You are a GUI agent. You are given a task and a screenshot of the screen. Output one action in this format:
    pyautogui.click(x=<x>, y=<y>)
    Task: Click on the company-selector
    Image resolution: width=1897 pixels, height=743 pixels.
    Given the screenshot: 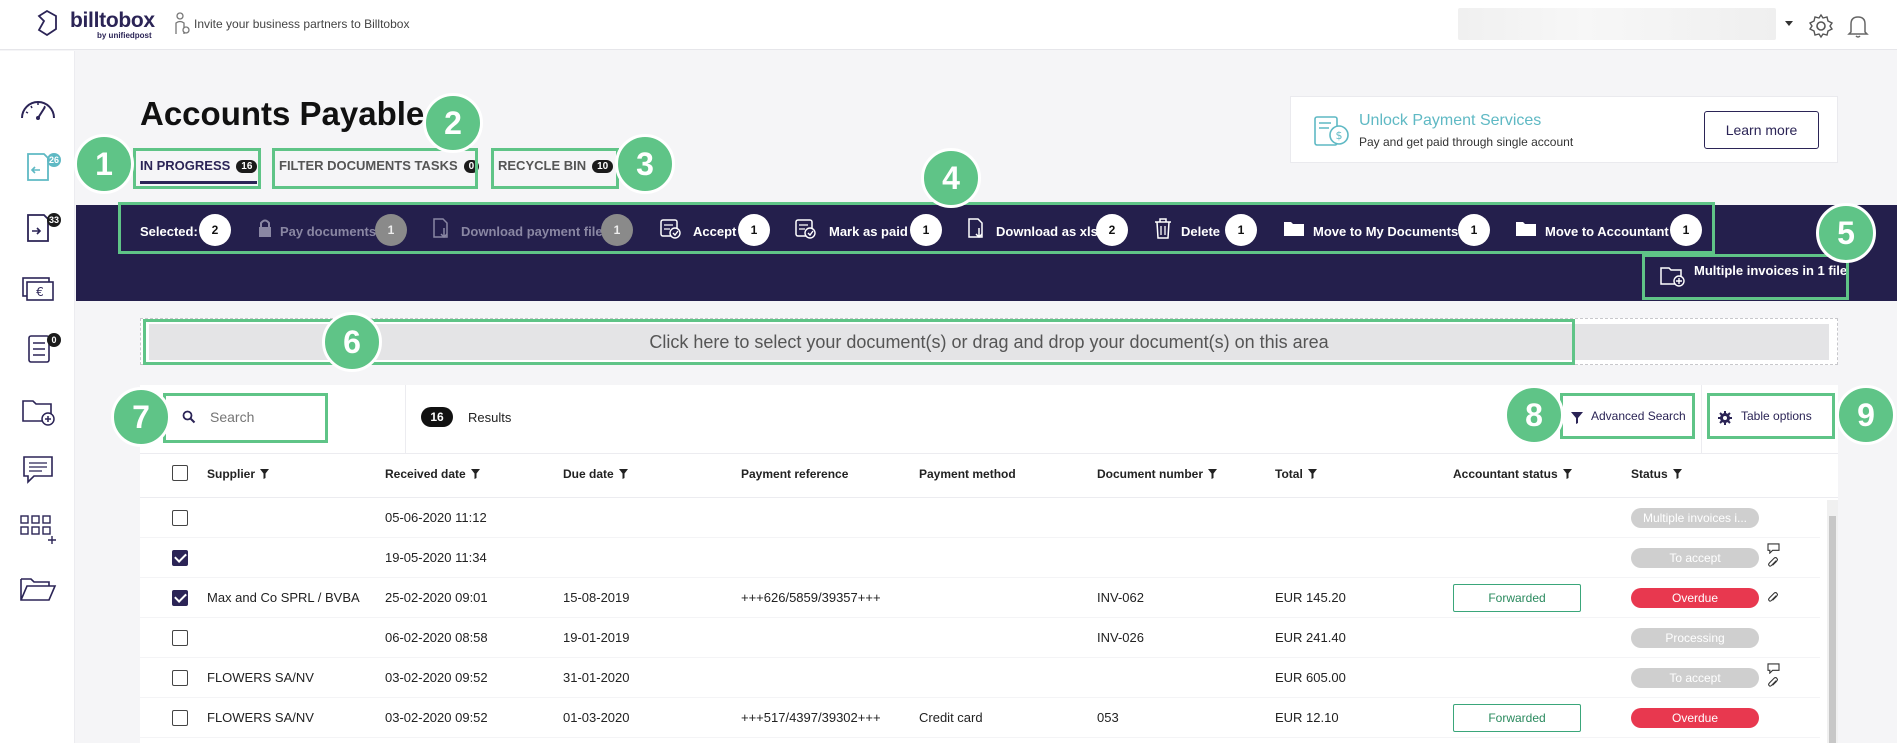 What is the action you would take?
    pyautogui.click(x=1617, y=24)
    